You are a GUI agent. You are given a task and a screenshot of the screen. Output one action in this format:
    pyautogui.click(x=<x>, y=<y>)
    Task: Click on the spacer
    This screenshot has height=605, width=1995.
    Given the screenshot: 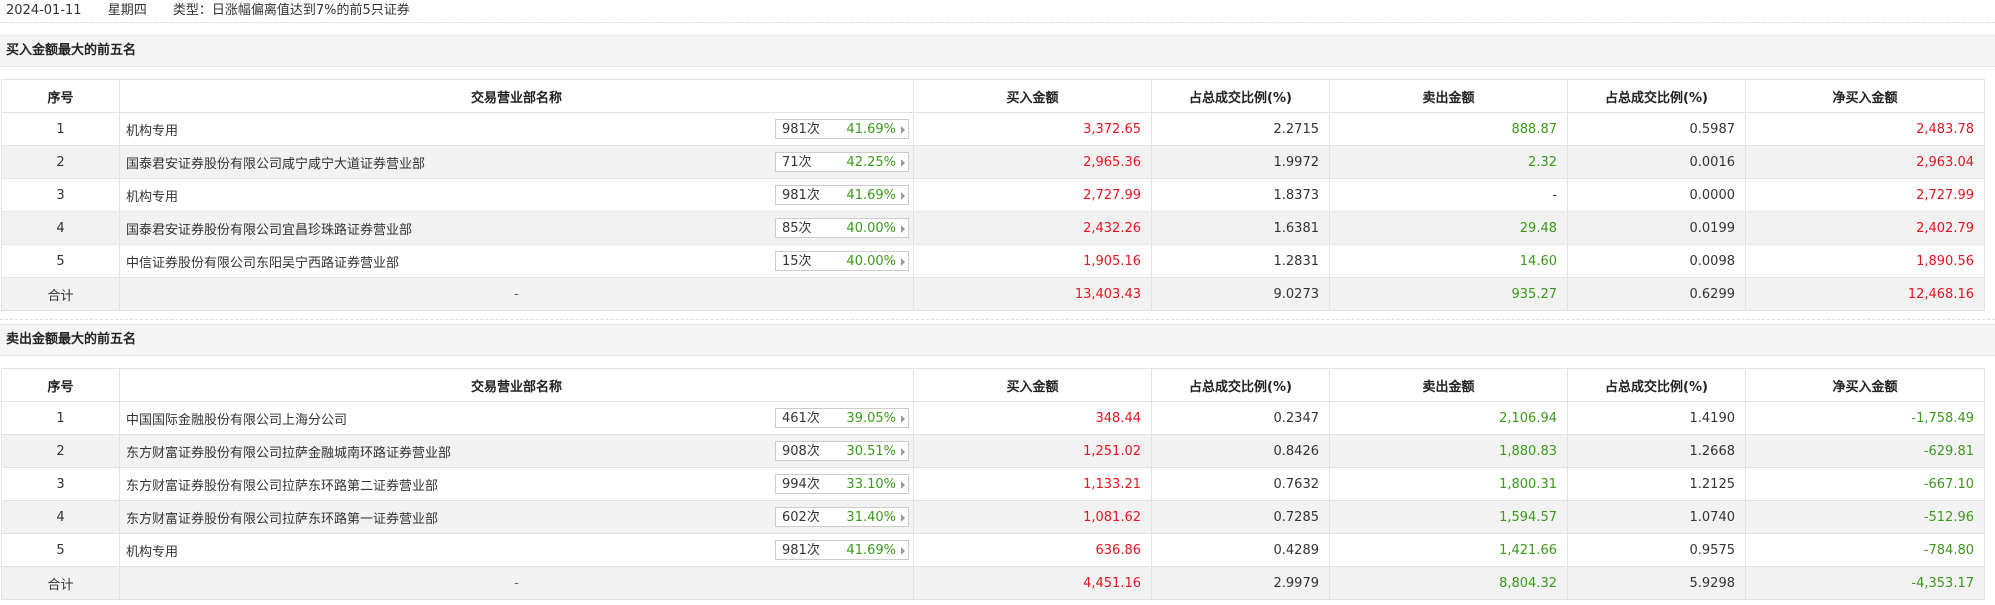 What is the action you would take?
    pyautogui.click(x=997, y=315)
    